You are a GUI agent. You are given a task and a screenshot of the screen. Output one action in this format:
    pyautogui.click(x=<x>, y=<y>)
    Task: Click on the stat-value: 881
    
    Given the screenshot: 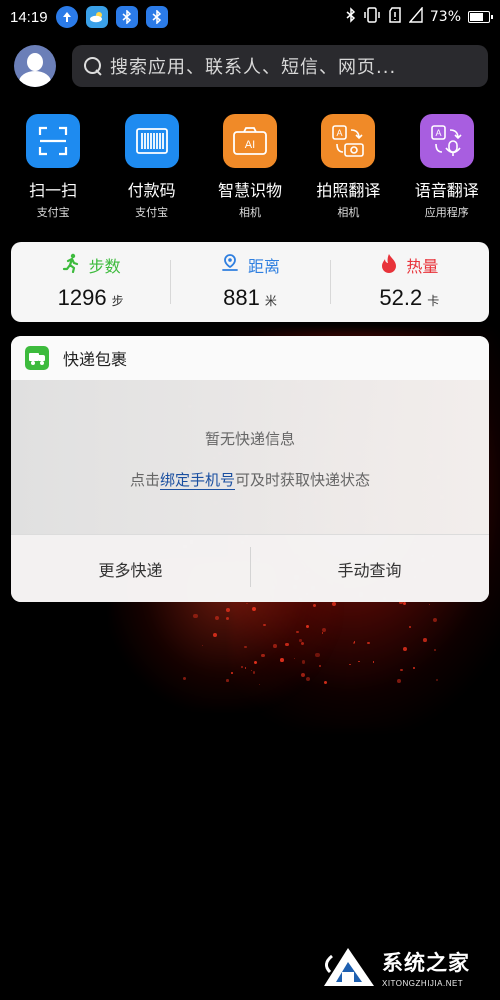 What is the action you would take?
    pyautogui.click(x=241, y=297)
    